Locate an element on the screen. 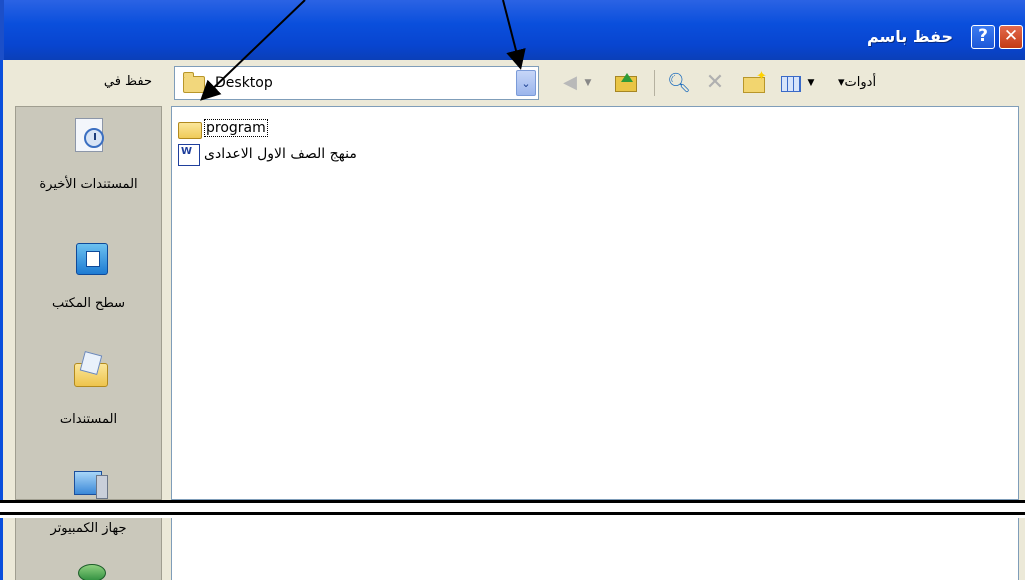 Image resolution: width=1025 pixels, height=580 pixels. my-documents-icon is located at coordinates (90, 370).